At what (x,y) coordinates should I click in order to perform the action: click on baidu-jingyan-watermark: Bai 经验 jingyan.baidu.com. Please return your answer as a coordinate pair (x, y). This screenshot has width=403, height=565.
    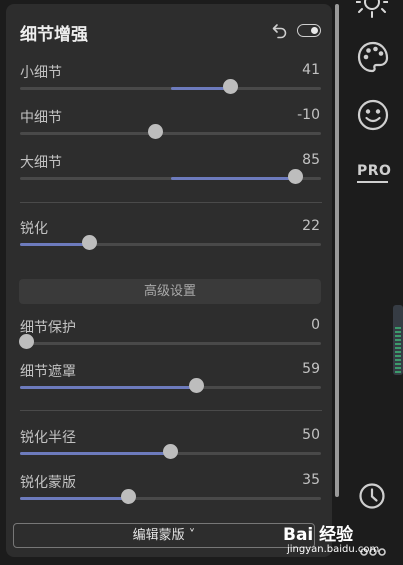
    Looking at the image, I should click on (343, 542).